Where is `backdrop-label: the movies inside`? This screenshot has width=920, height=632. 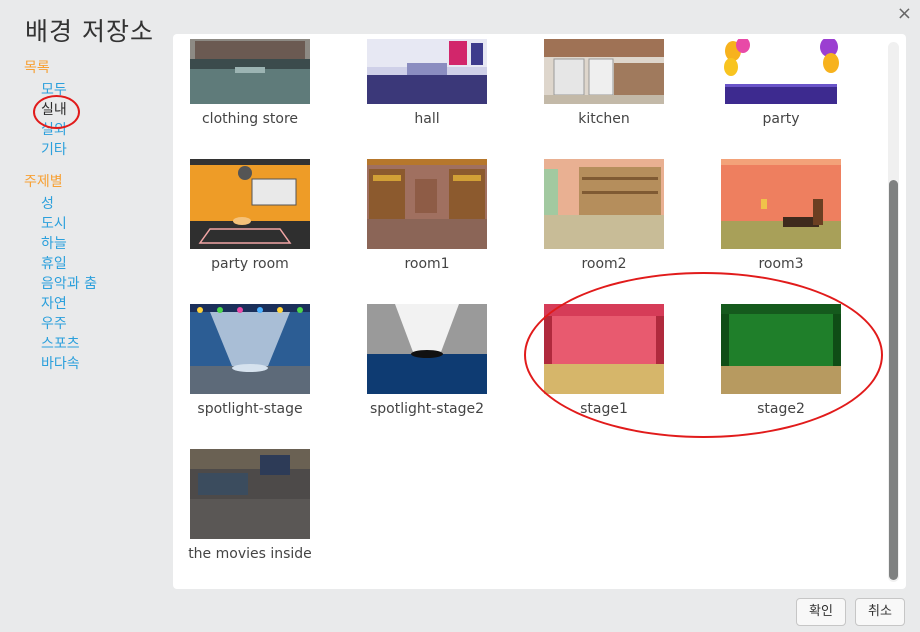
backdrop-label: the movies inside is located at coordinates (250, 554).